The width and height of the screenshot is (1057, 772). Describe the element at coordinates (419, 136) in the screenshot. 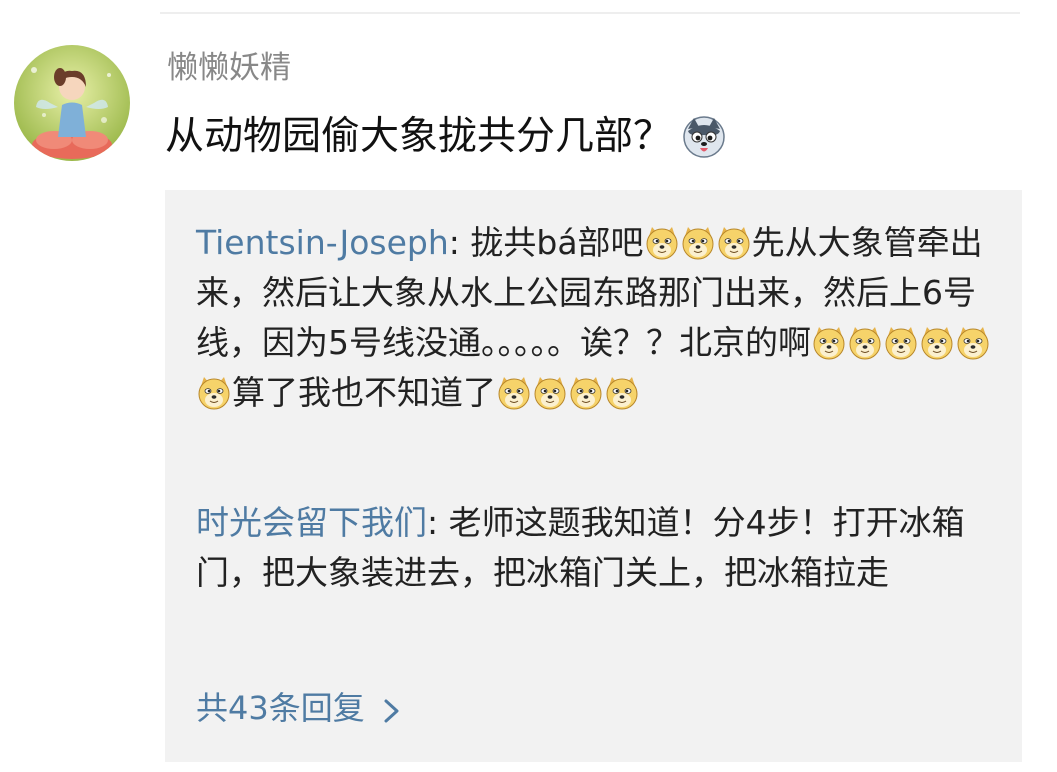

I see `comment-text: 从动物园偷大象拢共分几部？` at that location.